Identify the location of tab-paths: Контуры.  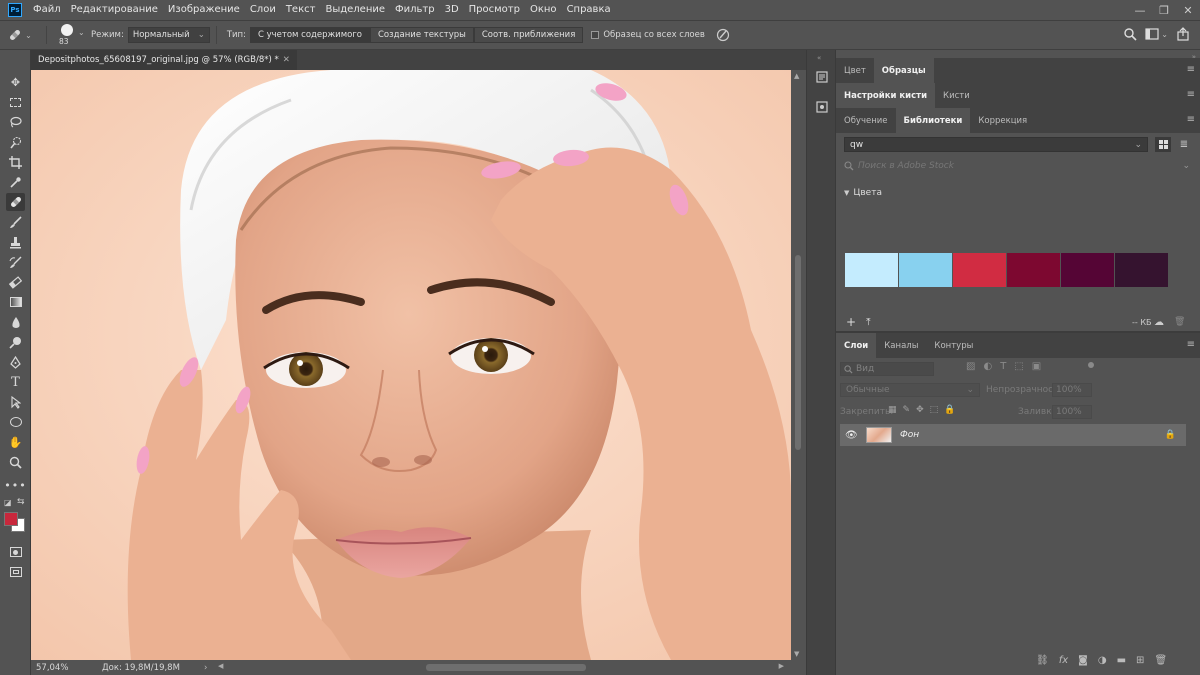
(953, 345).